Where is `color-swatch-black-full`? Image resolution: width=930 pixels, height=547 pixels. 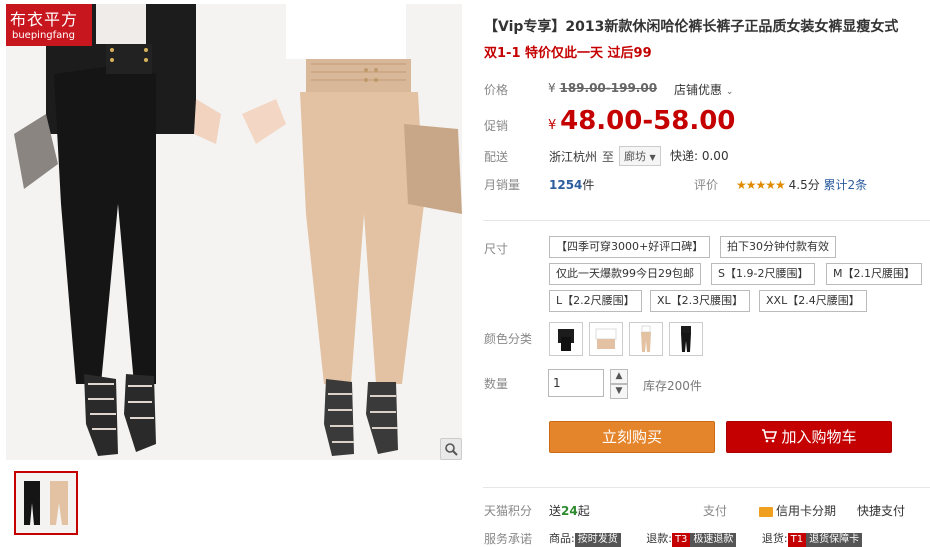 color-swatch-black-full is located at coordinates (686, 339).